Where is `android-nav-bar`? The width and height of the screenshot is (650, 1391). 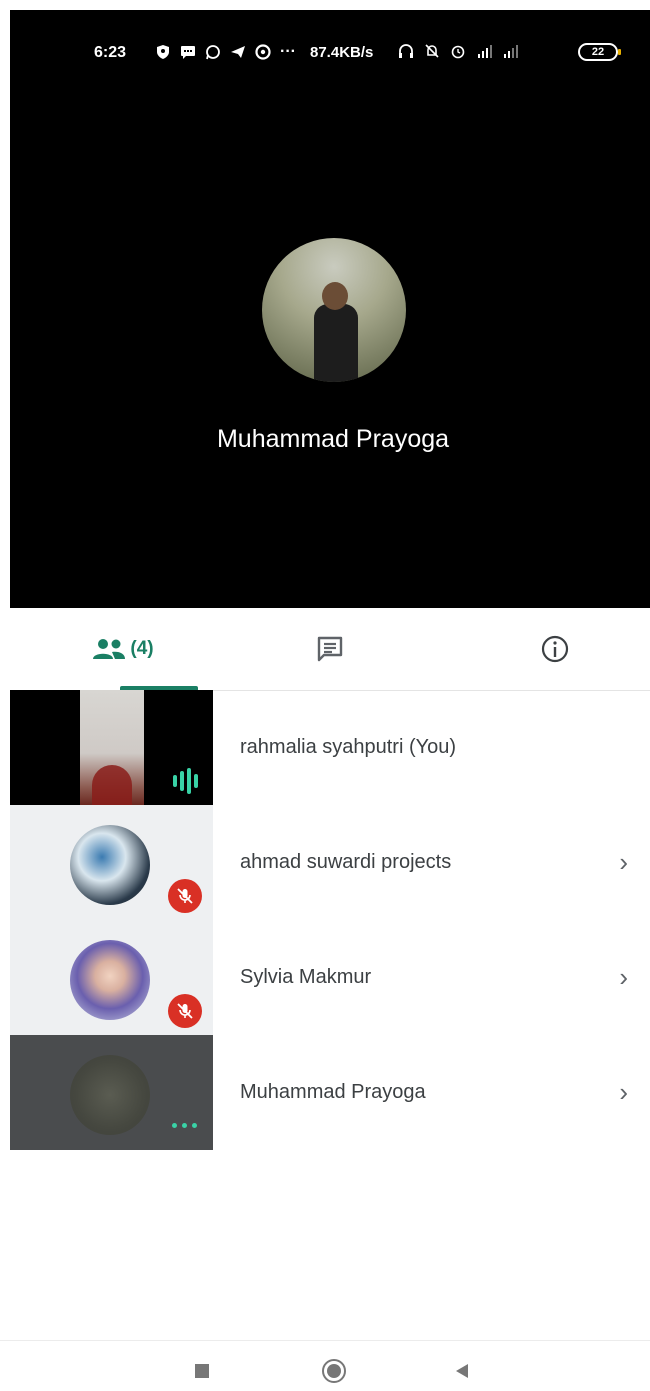
android-nav-bar is located at coordinates (325, 1365).